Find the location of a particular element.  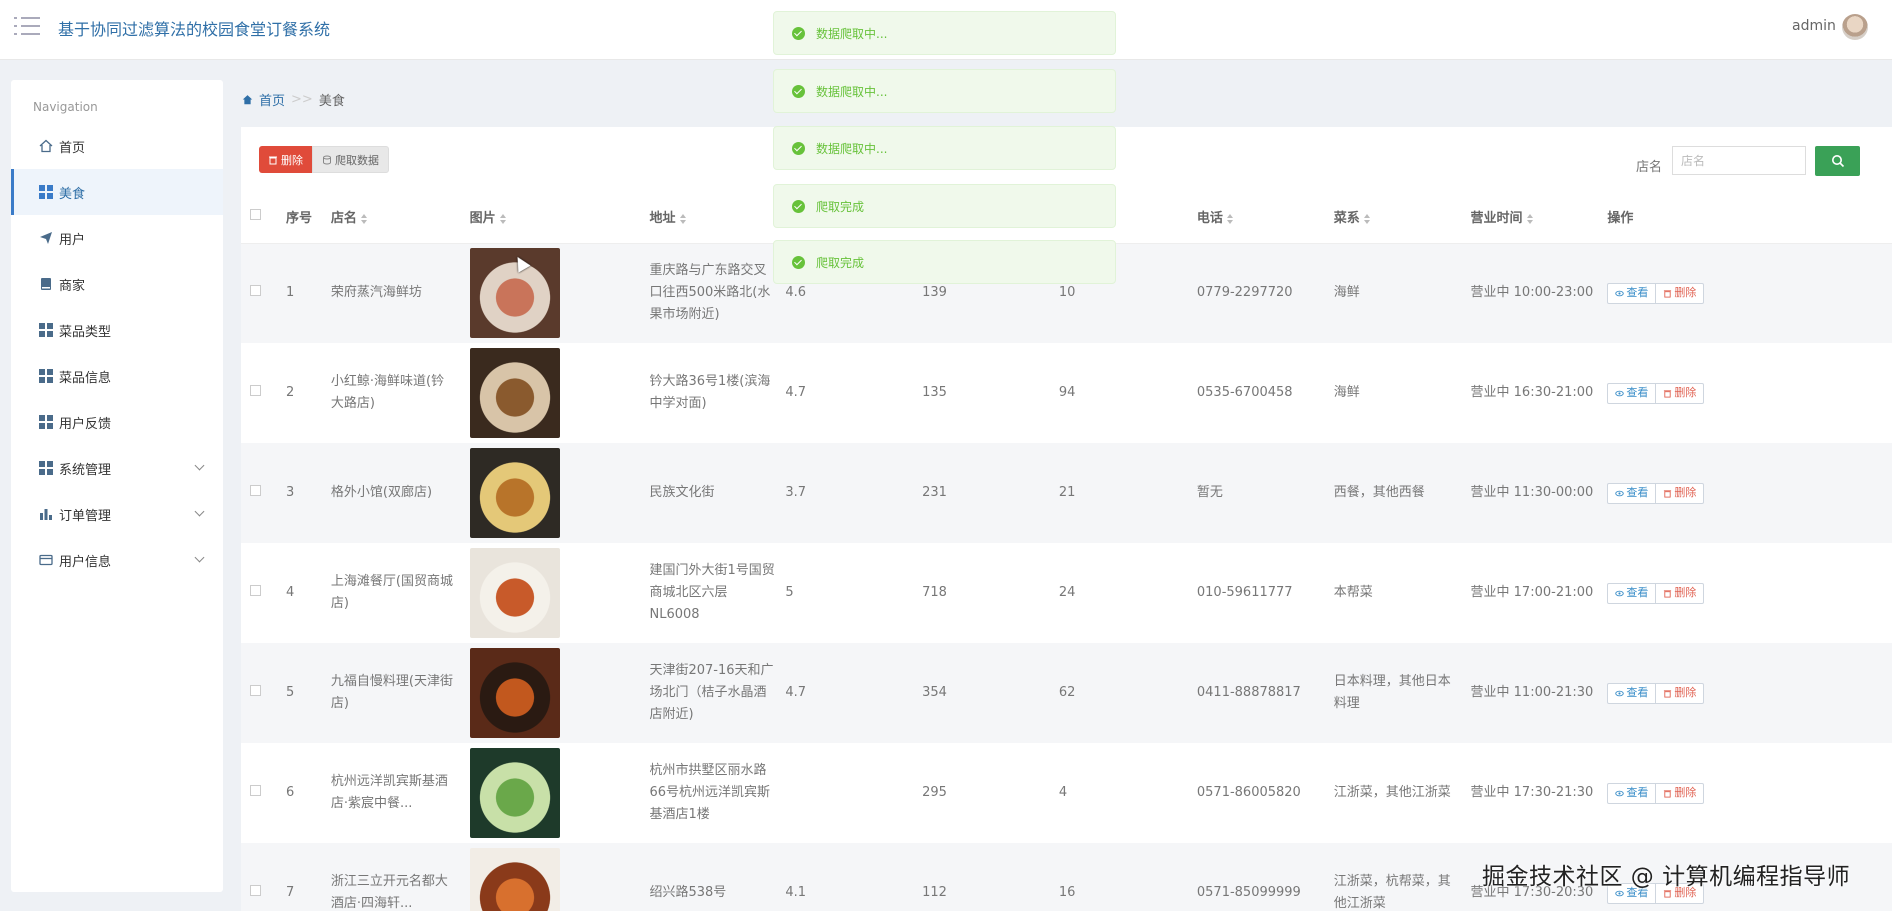

chevron-down-icon is located at coordinates (199, 557).